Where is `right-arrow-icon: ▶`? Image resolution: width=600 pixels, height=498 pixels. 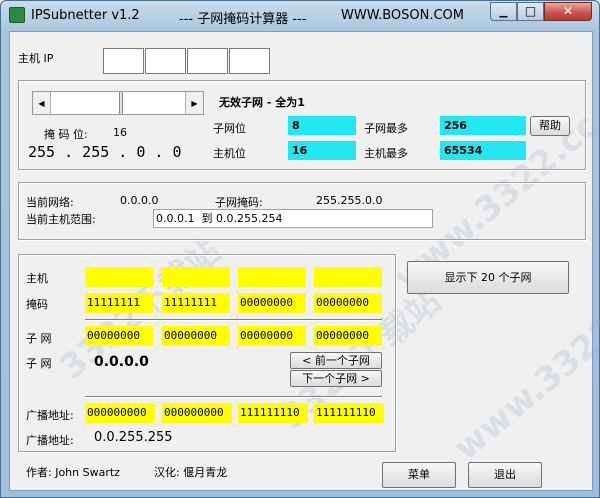
right-arrow-icon: ▶ is located at coordinates (194, 103).